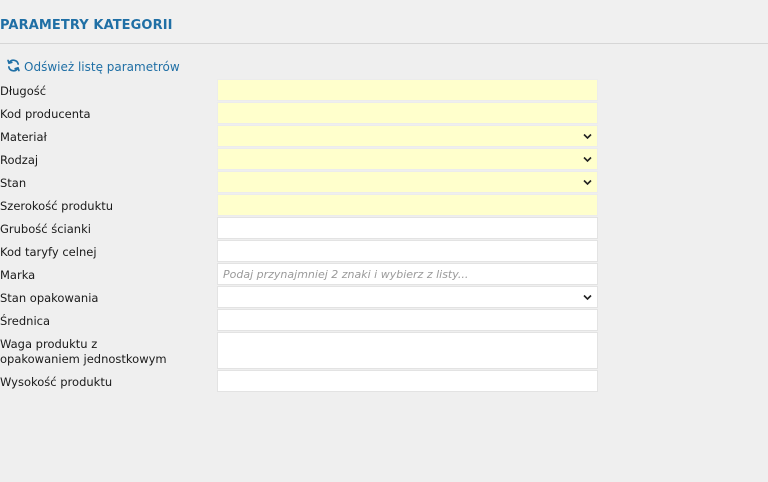  I want to click on stan-select, so click(407, 182).